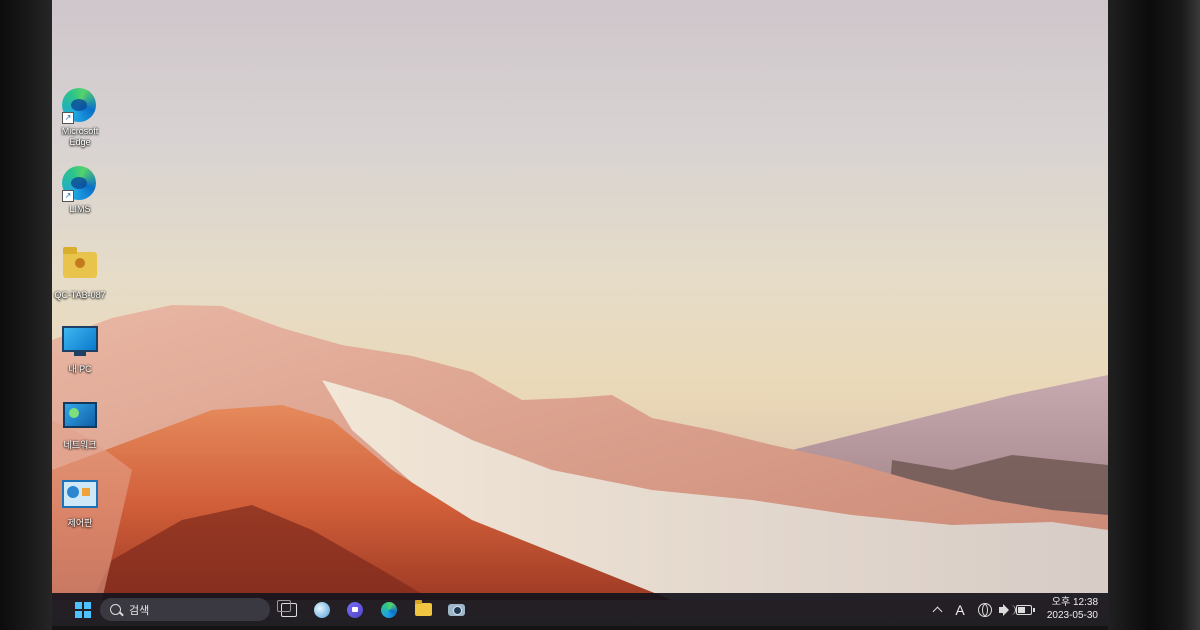 The width and height of the screenshot is (1200, 630). I want to click on chevron-up-icon, so click(937, 611).